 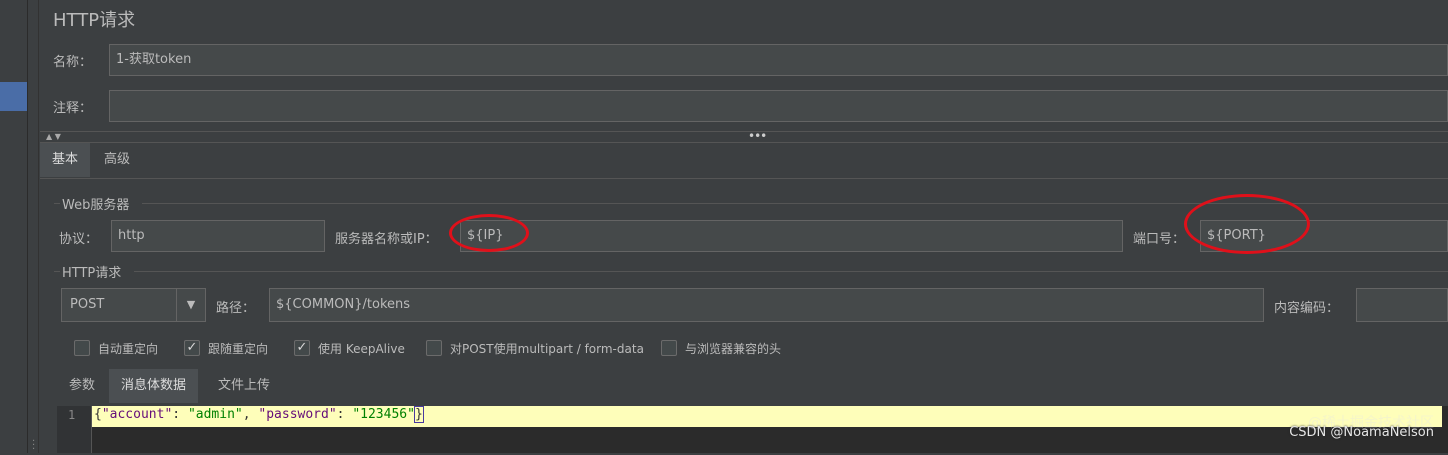 What do you see at coordinates (180, 414) in the screenshot?
I see `colon: :` at bounding box center [180, 414].